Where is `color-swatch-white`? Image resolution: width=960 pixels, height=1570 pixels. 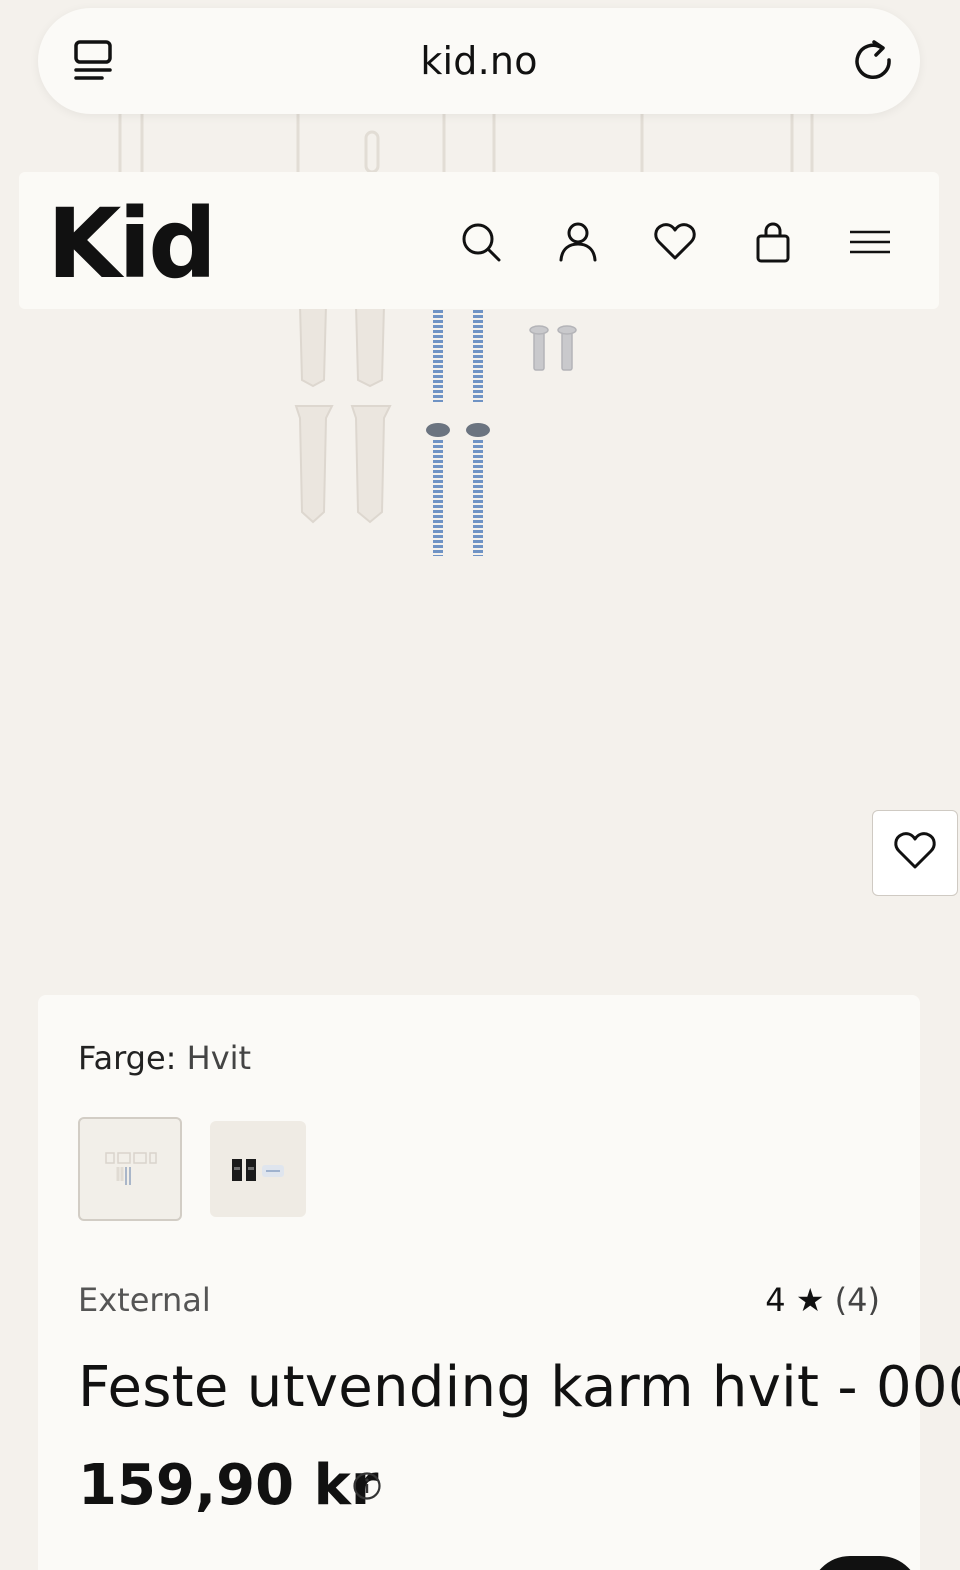
color-swatch-white is located at coordinates (130, 1169).